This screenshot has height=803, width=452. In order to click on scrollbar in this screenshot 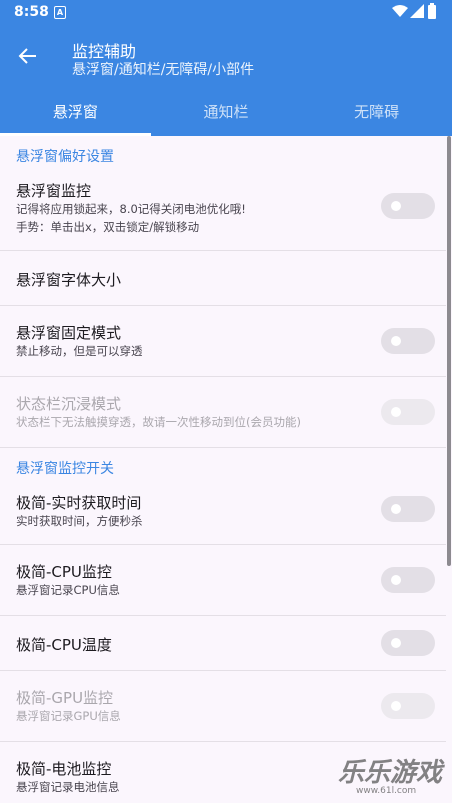, I will do `click(449, 351)`.